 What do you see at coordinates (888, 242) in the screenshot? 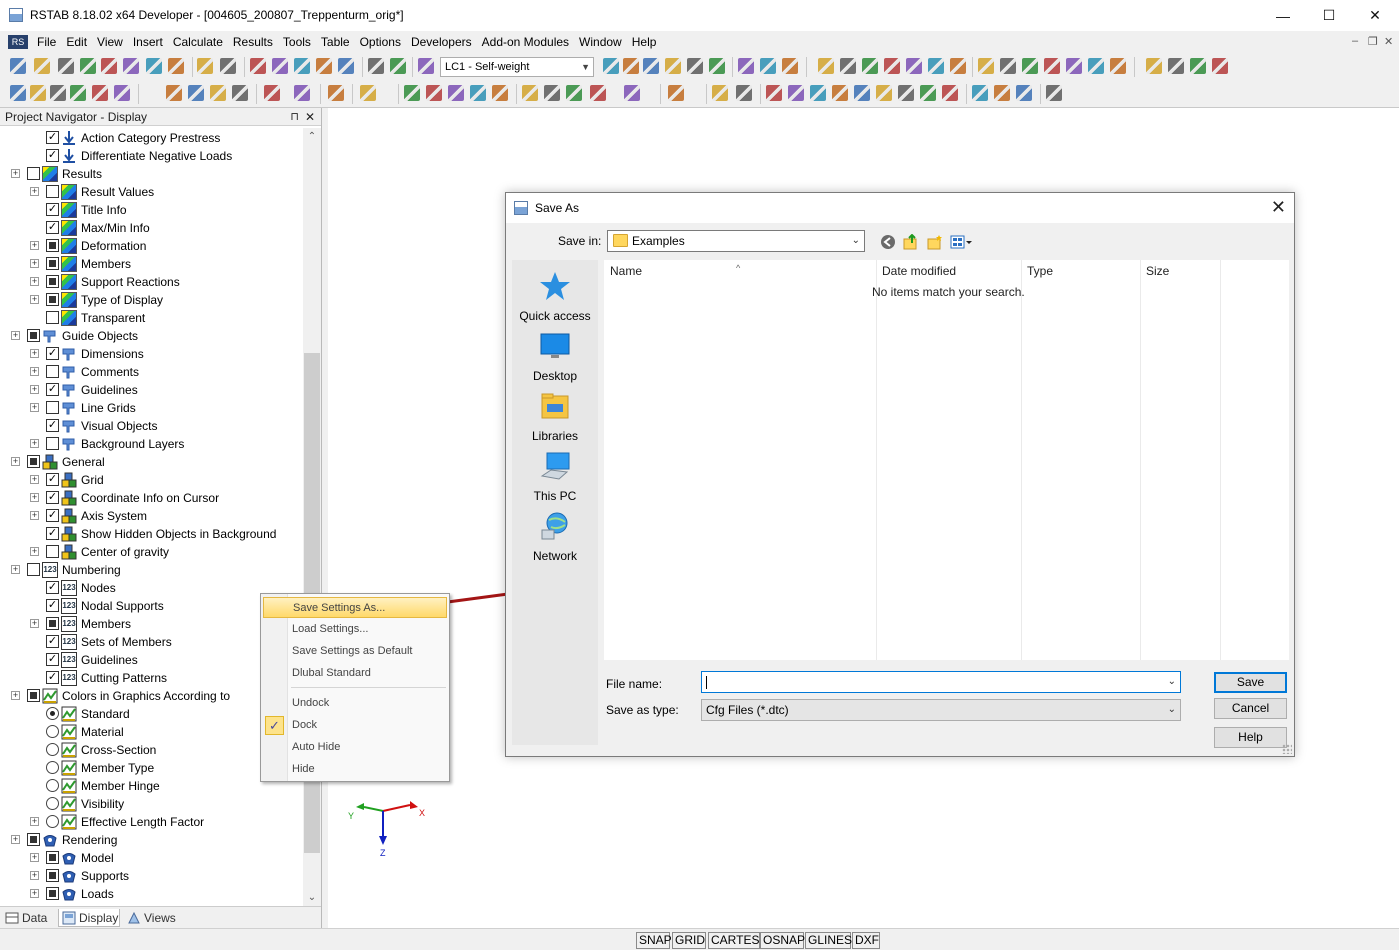
I see `back-icon` at bounding box center [888, 242].